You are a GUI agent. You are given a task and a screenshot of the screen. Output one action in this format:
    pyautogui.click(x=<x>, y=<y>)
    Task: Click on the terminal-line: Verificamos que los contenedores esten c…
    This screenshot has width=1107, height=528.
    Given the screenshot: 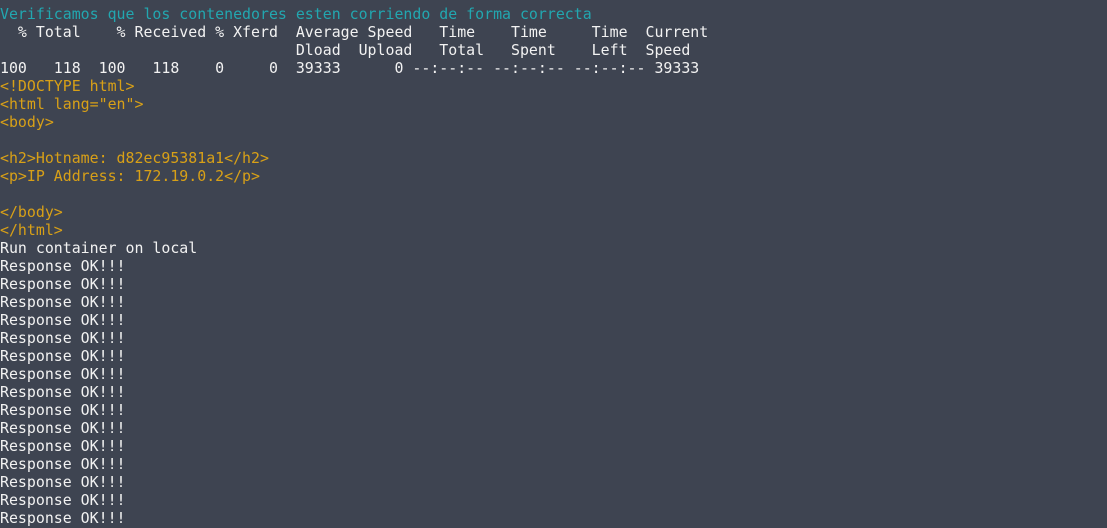 What is the action you would take?
    pyautogui.click(x=296, y=14)
    